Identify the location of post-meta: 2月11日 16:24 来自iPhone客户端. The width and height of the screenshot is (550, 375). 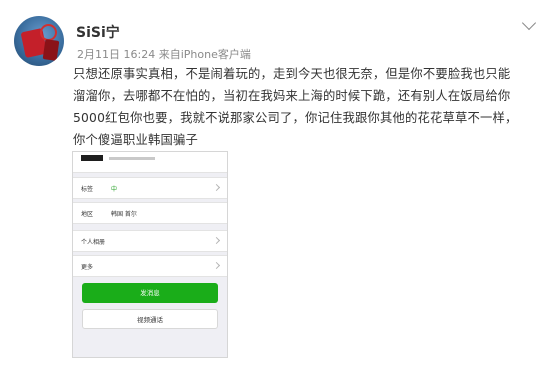
(164, 54).